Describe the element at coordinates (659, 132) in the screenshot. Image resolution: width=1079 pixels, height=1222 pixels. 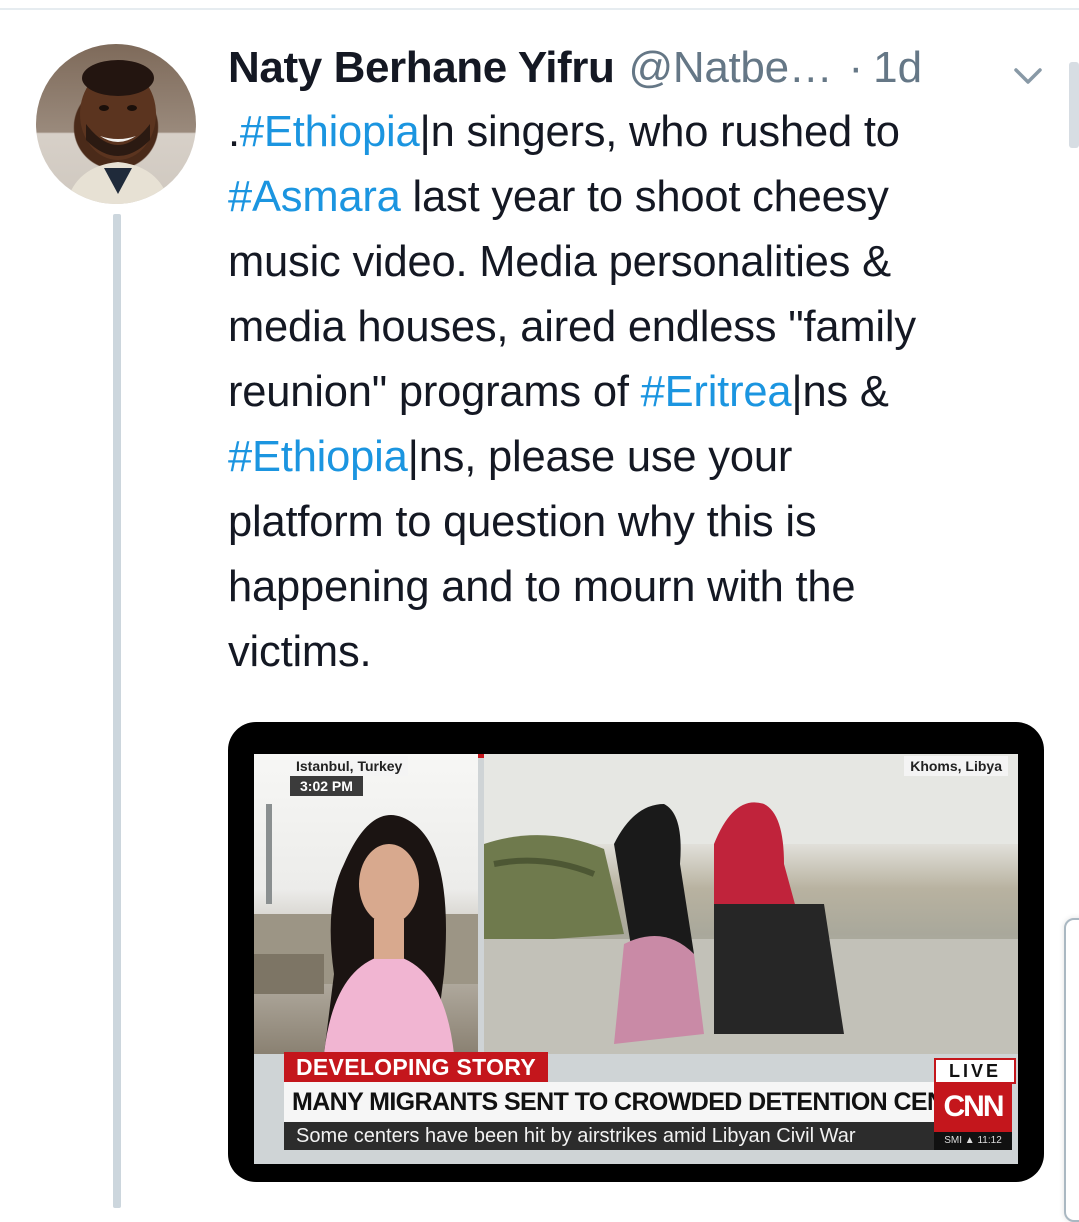
I see `tweet-text-segment: |n singers, who rushed to` at that location.